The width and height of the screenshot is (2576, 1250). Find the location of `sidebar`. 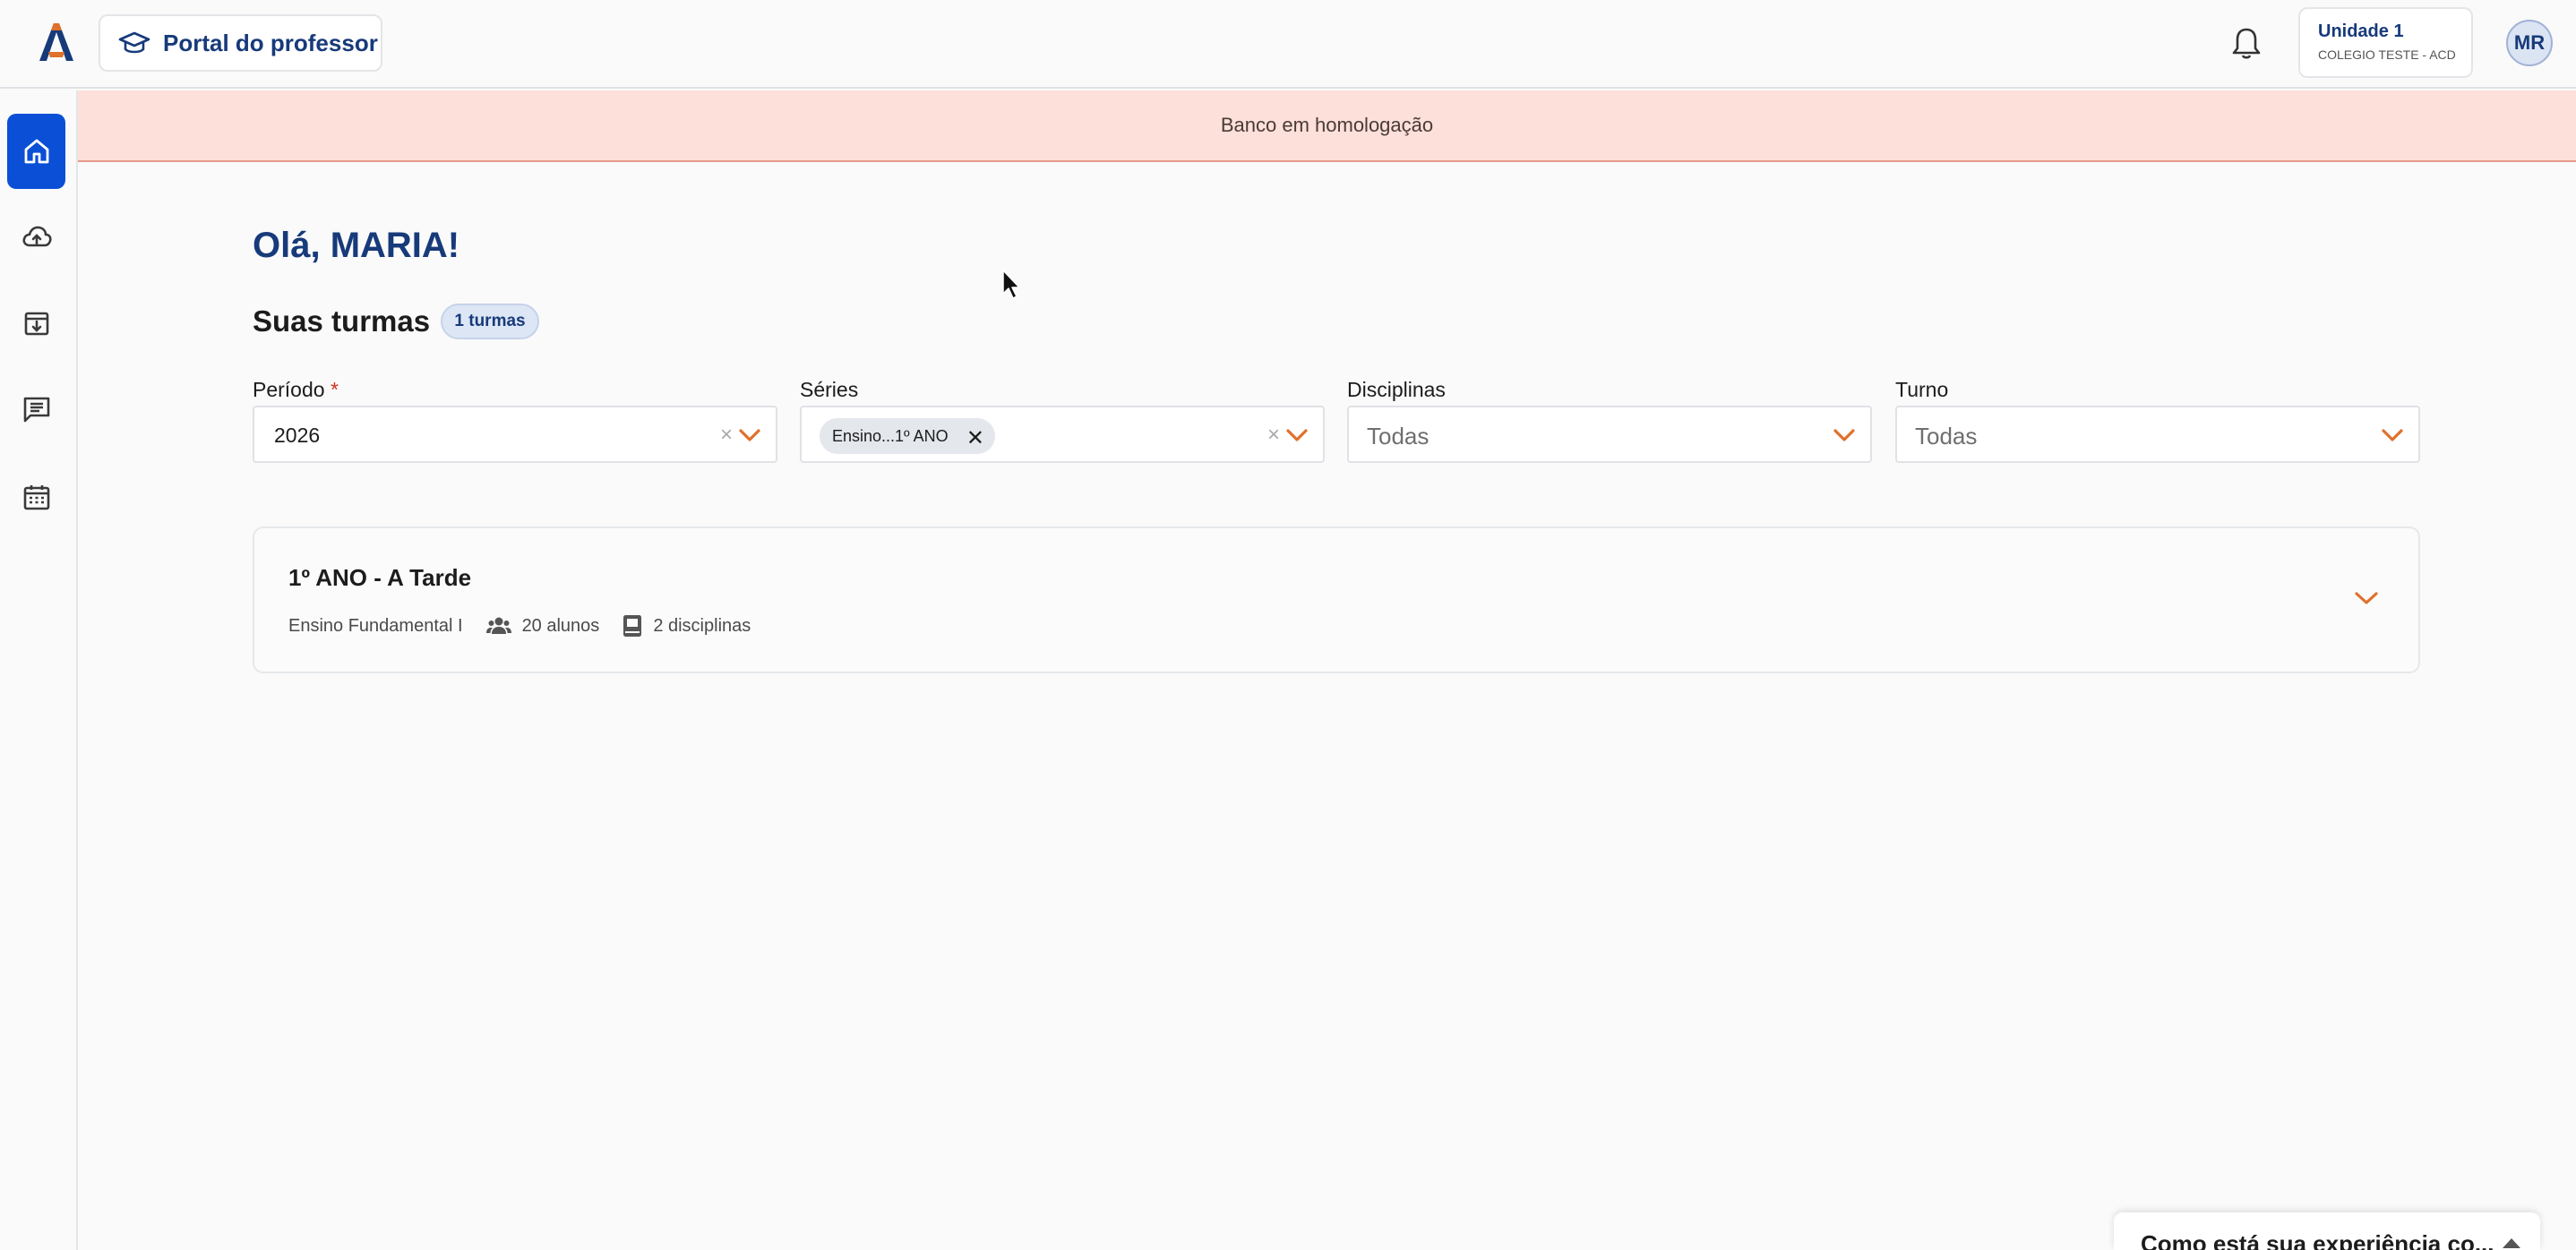

sidebar is located at coordinates (39, 670).